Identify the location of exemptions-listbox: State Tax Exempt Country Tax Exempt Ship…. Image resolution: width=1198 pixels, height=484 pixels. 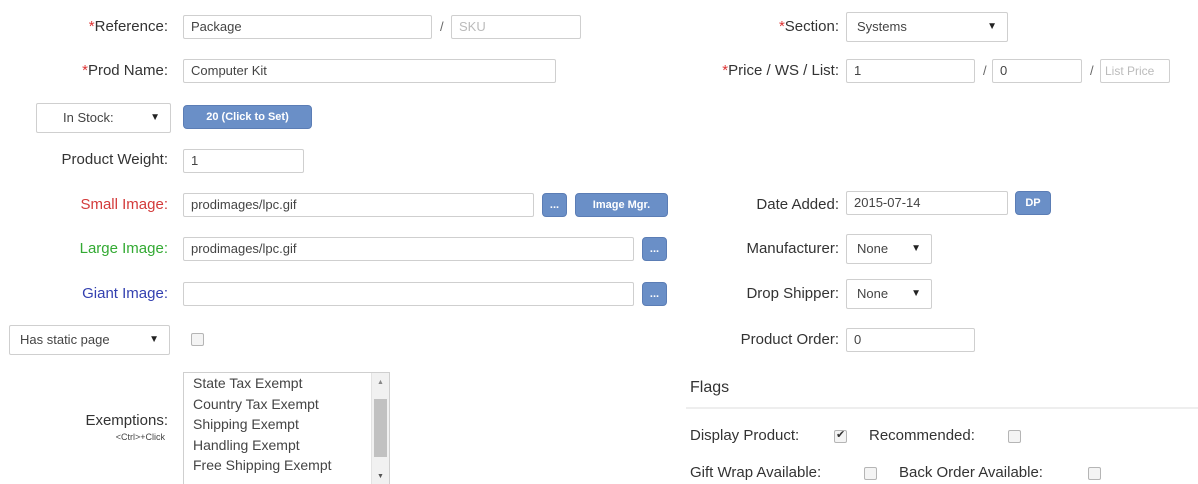
(286, 428).